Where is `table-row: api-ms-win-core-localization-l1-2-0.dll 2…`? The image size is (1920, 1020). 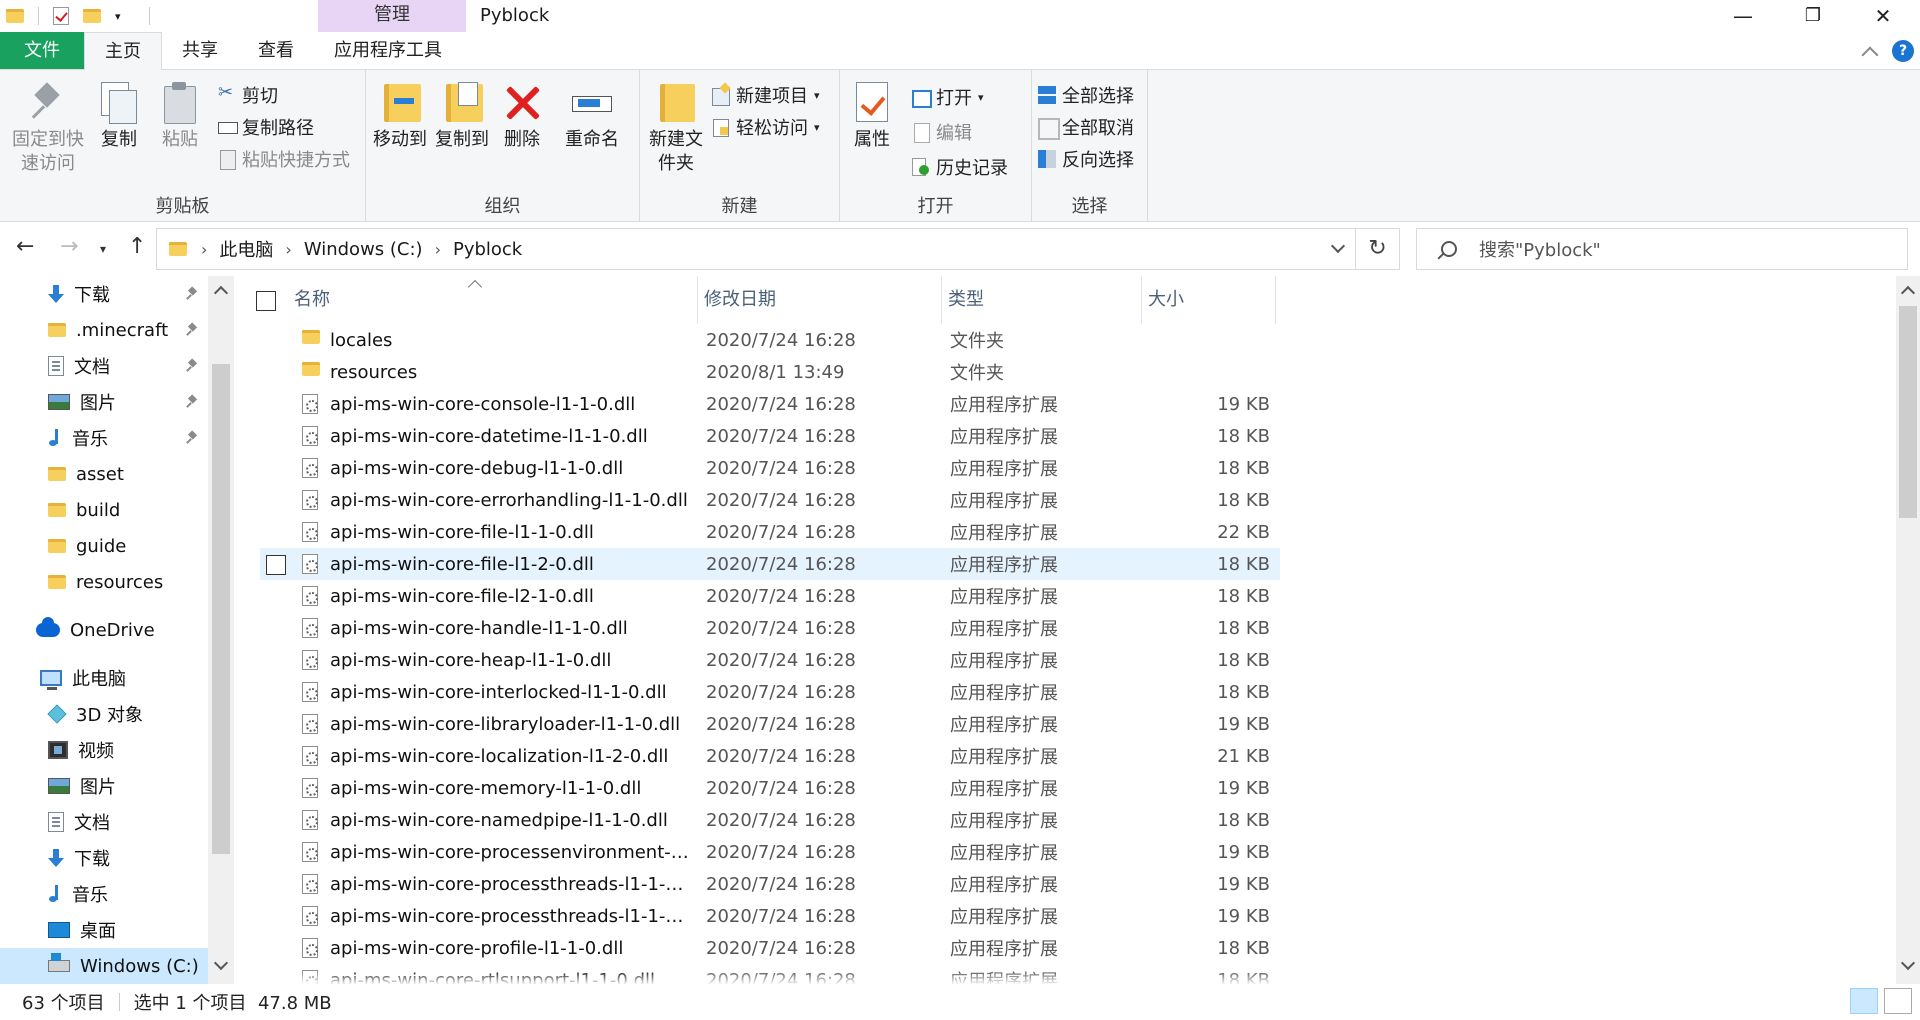 table-row: api-ms-win-core-localization-l1-2-0.dll 2… is located at coordinates (770, 756).